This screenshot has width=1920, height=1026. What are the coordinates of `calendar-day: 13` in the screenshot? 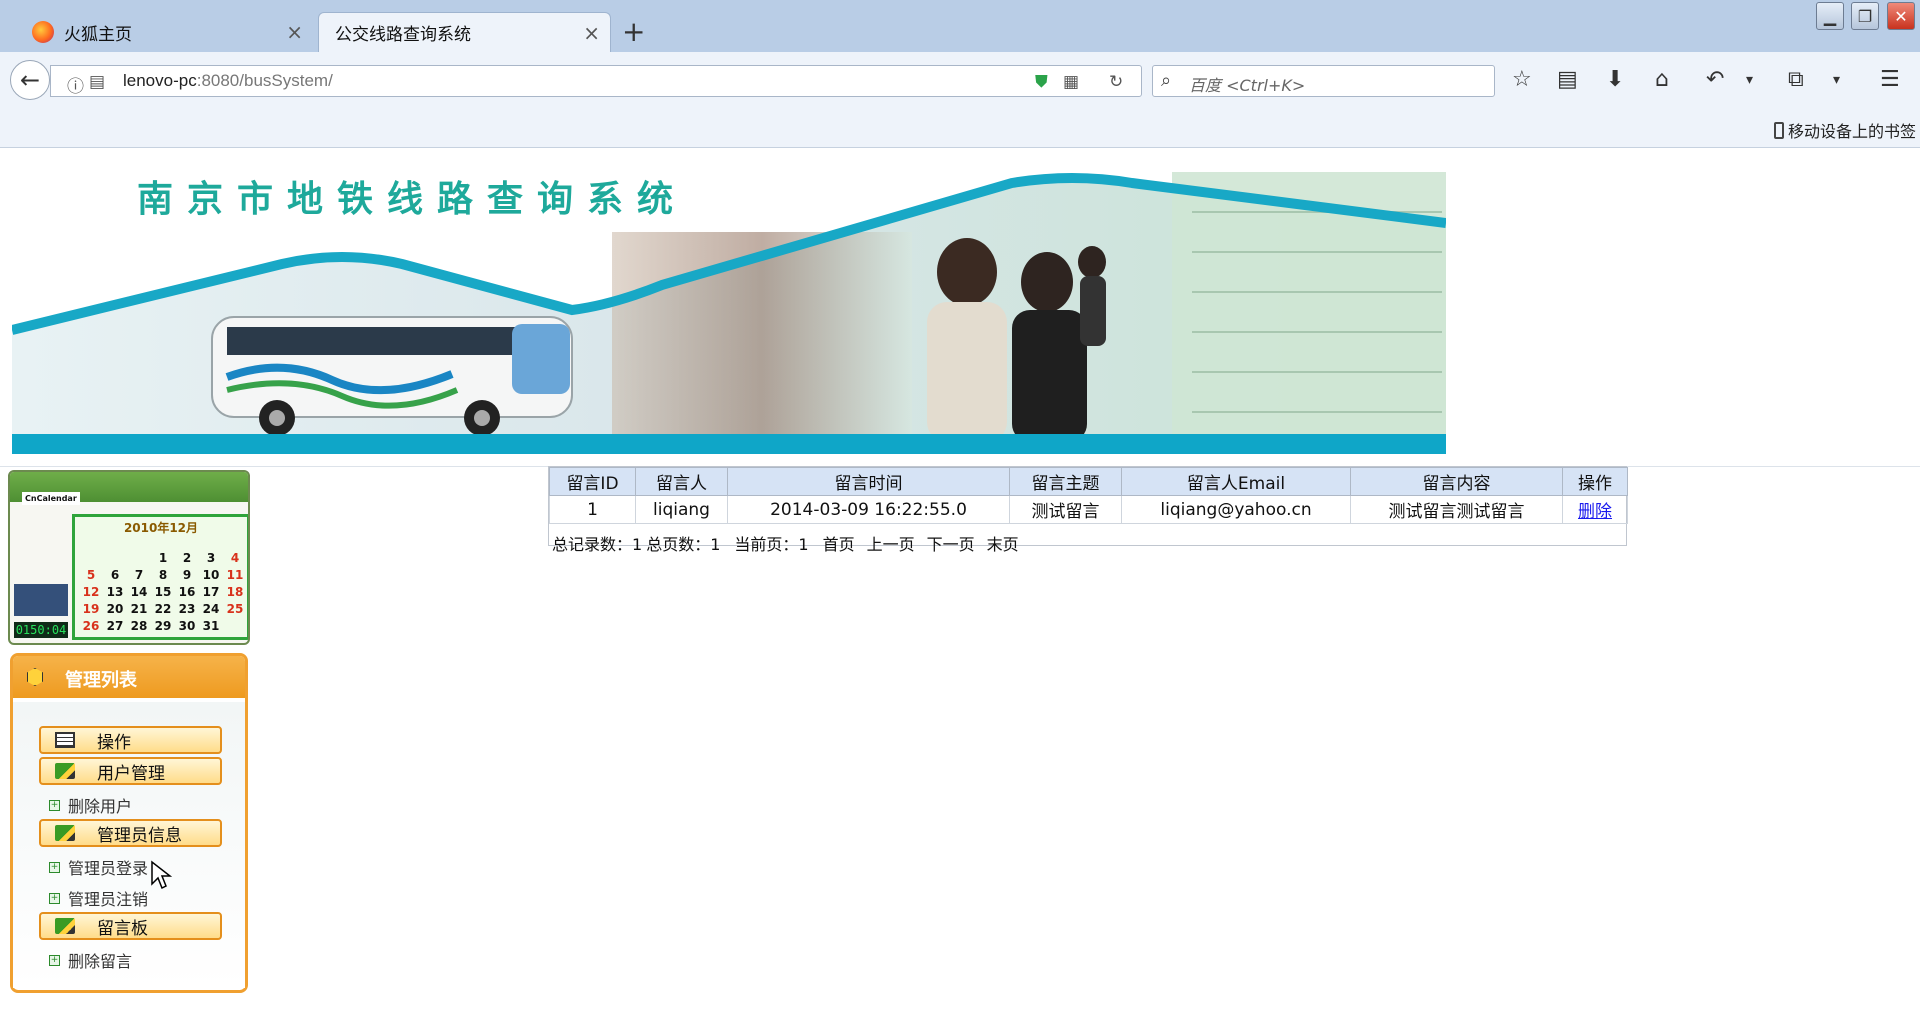 It's located at (115, 592).